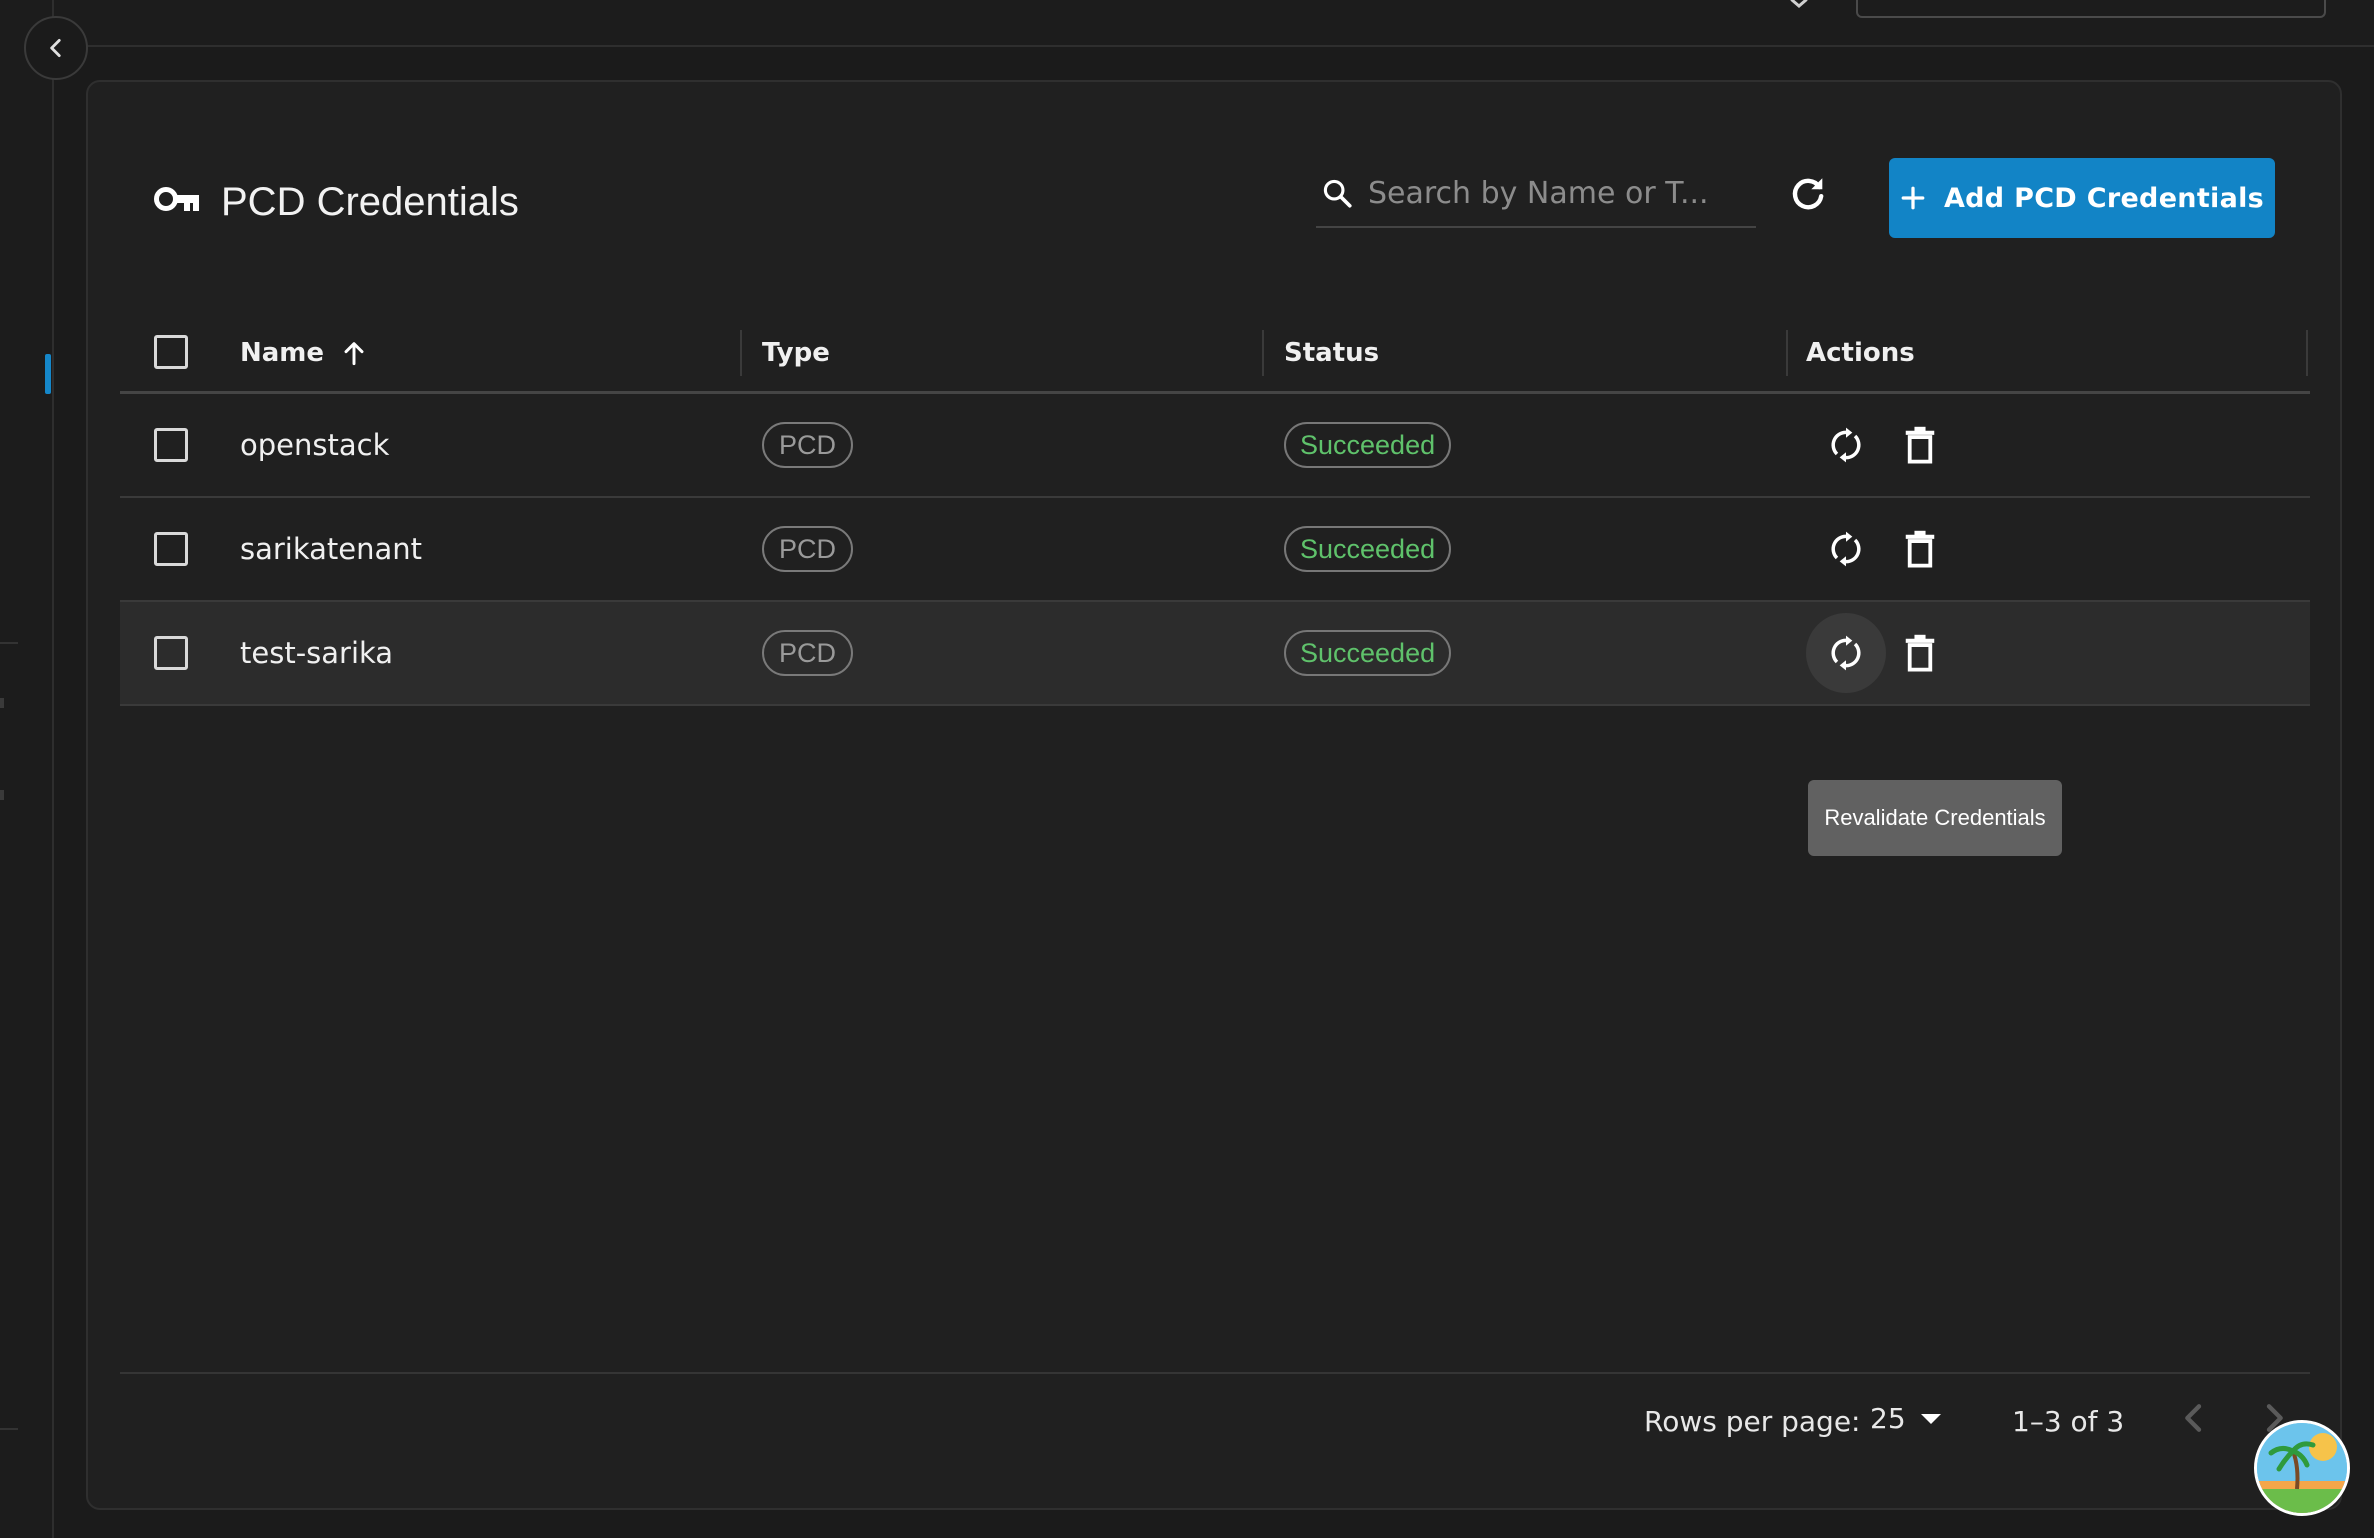 This screenshot has height=1538, width=2374. What do you see at coordinates (317, 653) in the screenshot?
I see `credential-name: test-sarika` at bounding box center [317, 653].